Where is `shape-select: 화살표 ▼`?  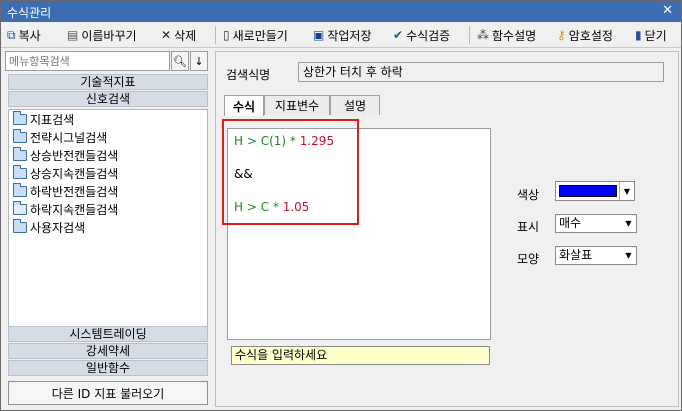 shape-select: 화살표 ▼ is located at coordinates (596, 255).